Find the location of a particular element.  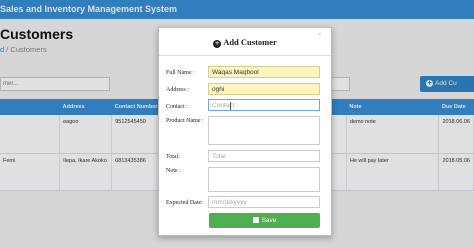

modal-title: + Add Customer is located at coordinates (245, 42).